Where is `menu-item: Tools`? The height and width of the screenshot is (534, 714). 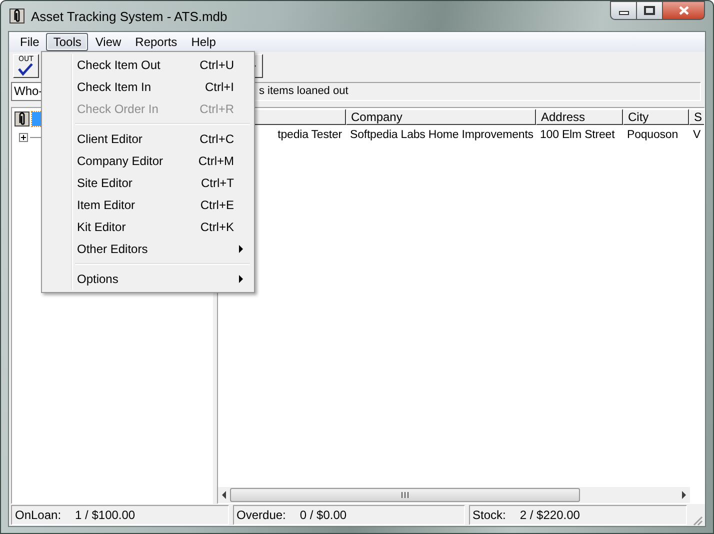
menu-item: Tools is located at coordinates (67, 42).